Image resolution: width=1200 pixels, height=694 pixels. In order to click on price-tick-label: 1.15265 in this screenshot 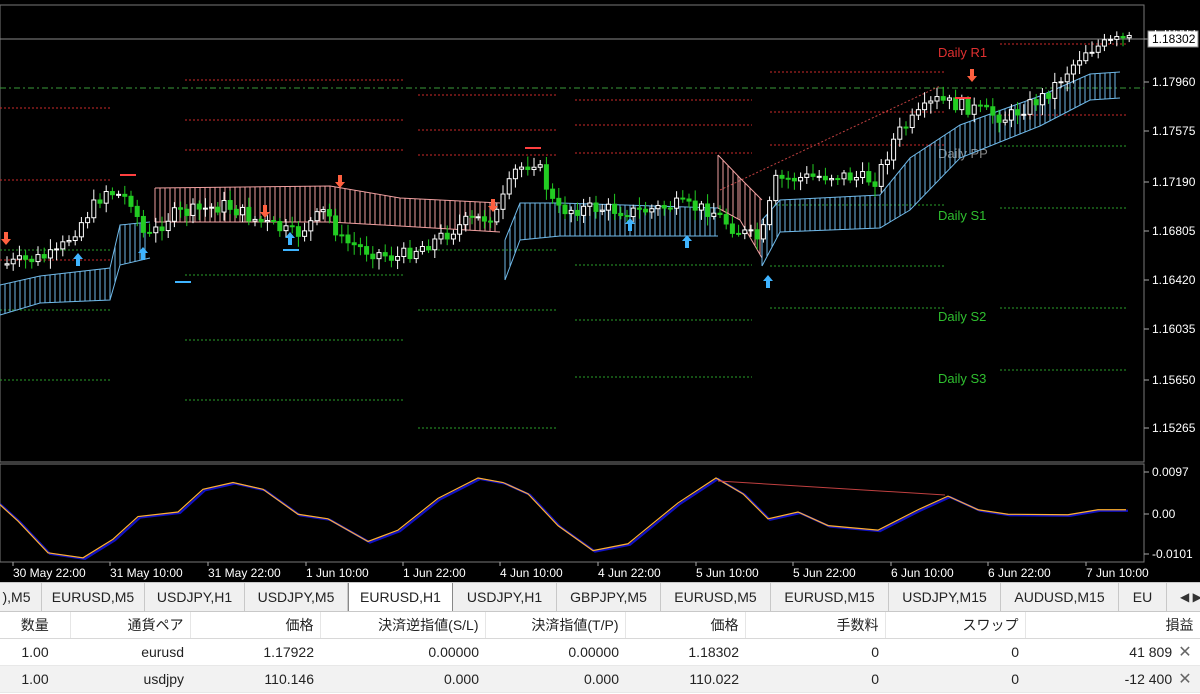, I will do `click(1174, 428)`.